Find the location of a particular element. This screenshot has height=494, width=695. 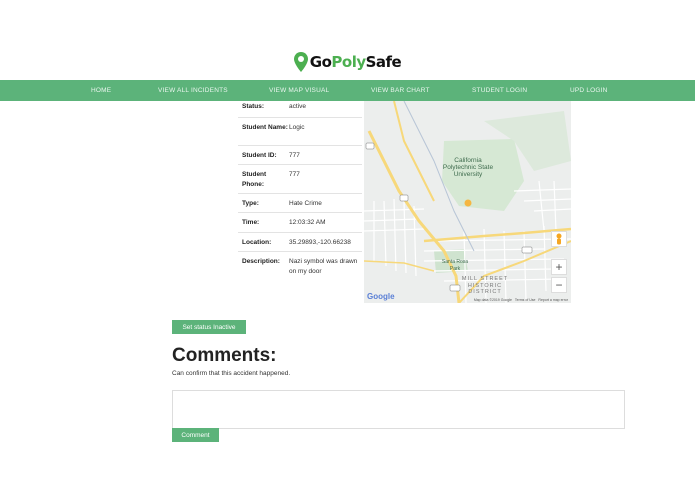

detail-row-time: Time: 12:03:32 AM is located at coordinates (300, 223).